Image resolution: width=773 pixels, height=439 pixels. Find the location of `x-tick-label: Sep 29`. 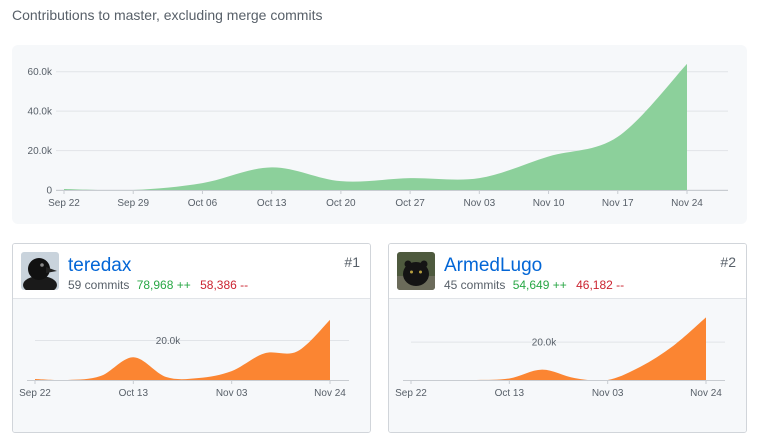

x-tick-label: Sep 29 is located at coordinates (133, 203).